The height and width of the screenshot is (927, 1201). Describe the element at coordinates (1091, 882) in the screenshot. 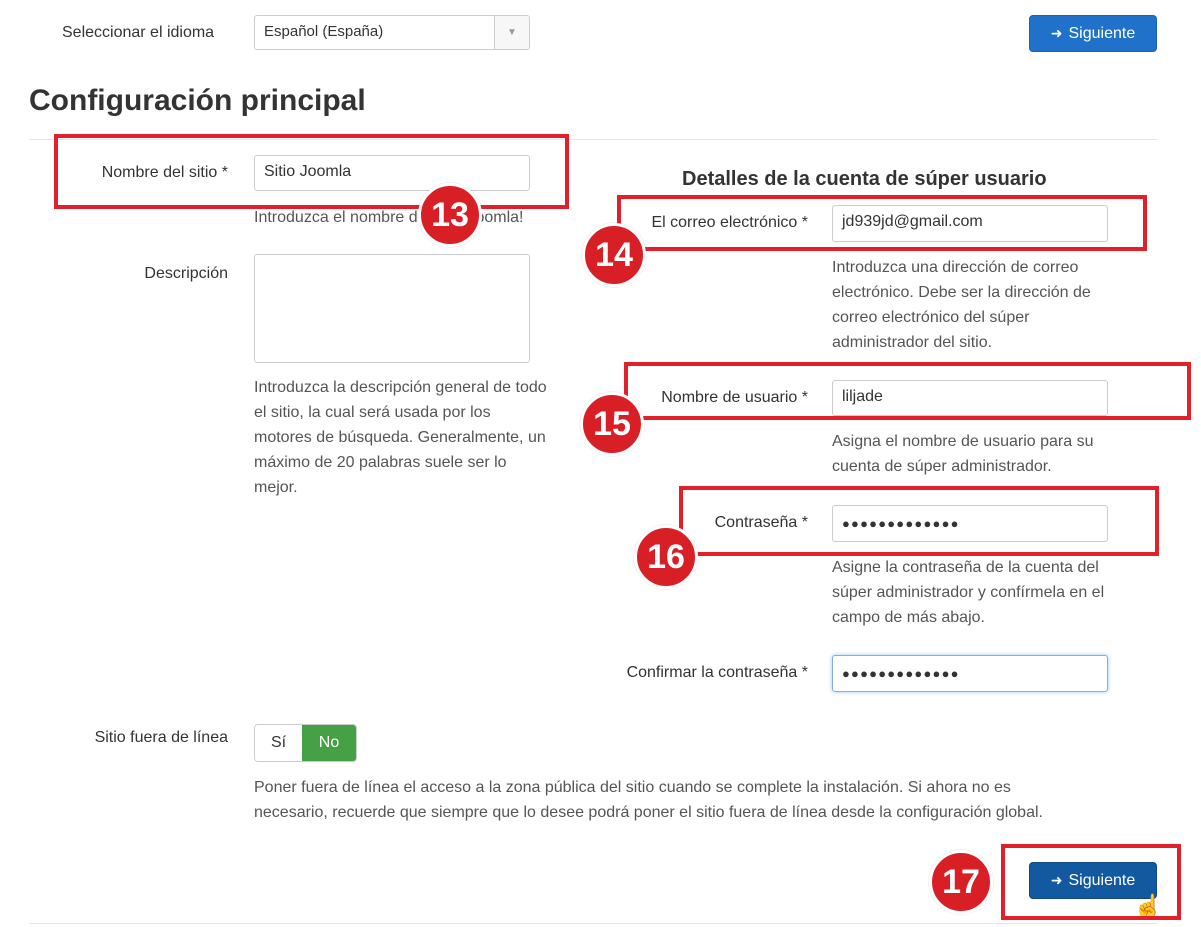

I see `annotation-box-next` at that location.